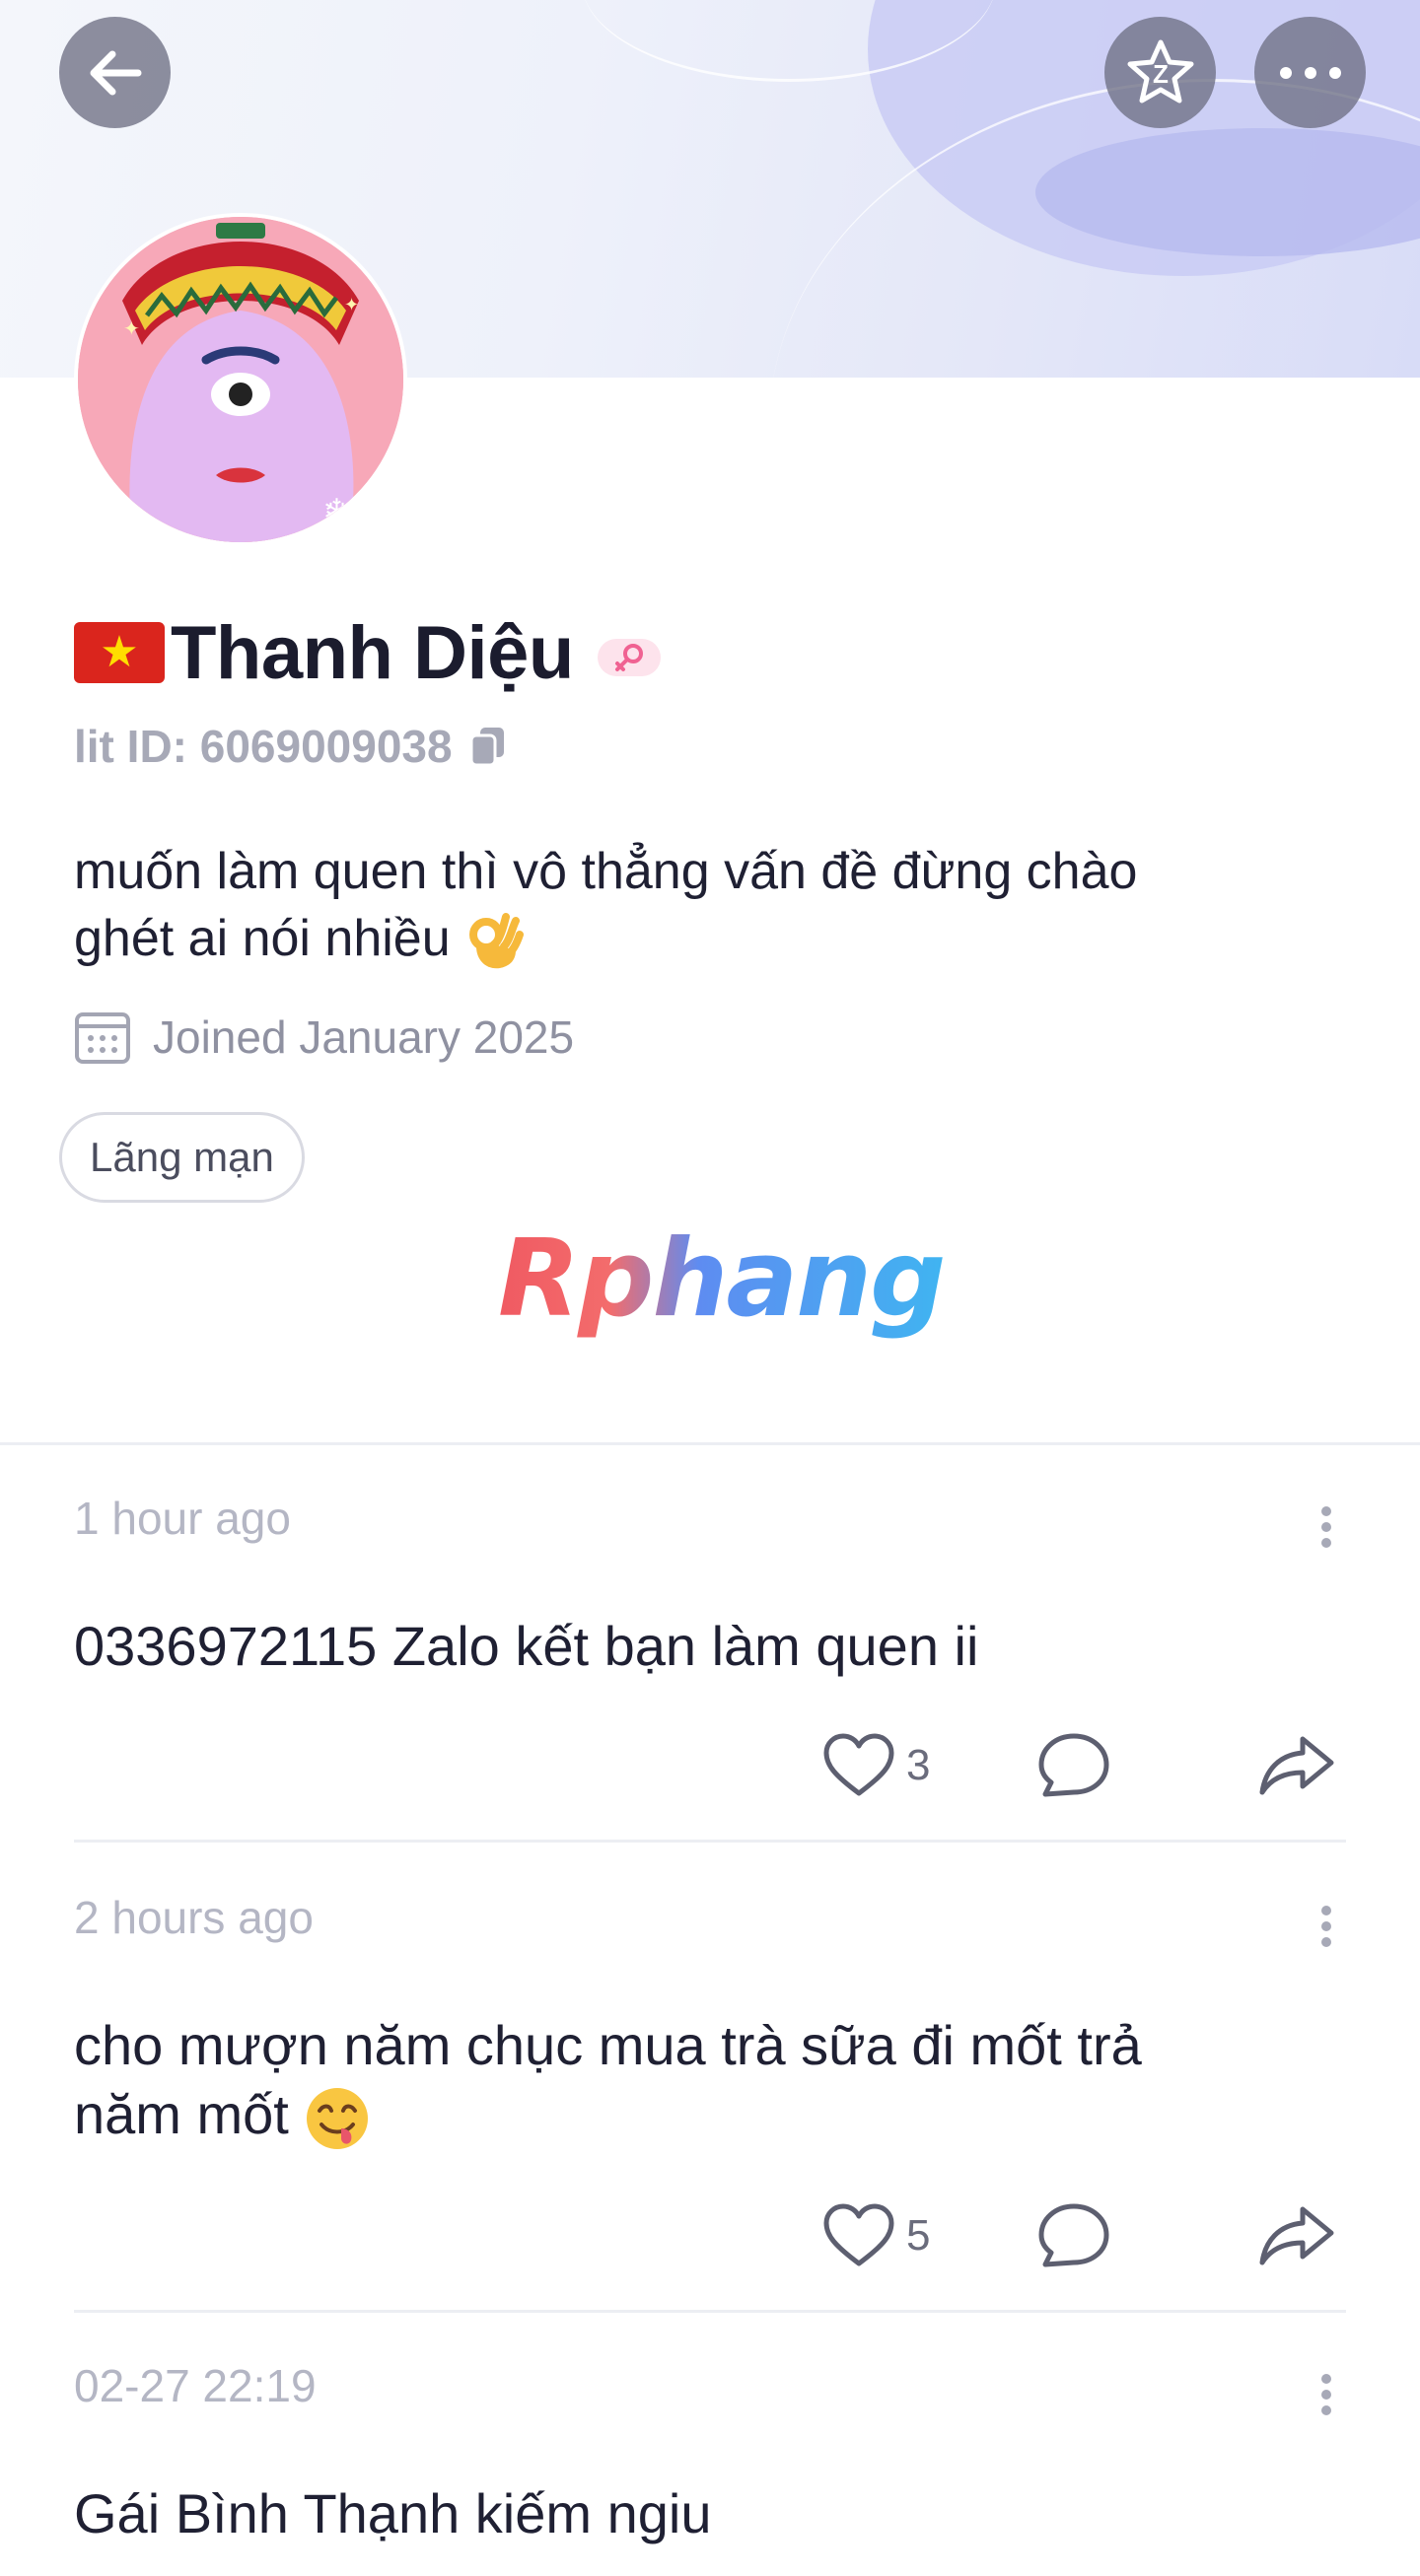 This screenshot has height=2576, width=1420. Describe the element at coordinates (372, 653) in the screenshot. I see `profile-name: Thanh Diệu` at that location.